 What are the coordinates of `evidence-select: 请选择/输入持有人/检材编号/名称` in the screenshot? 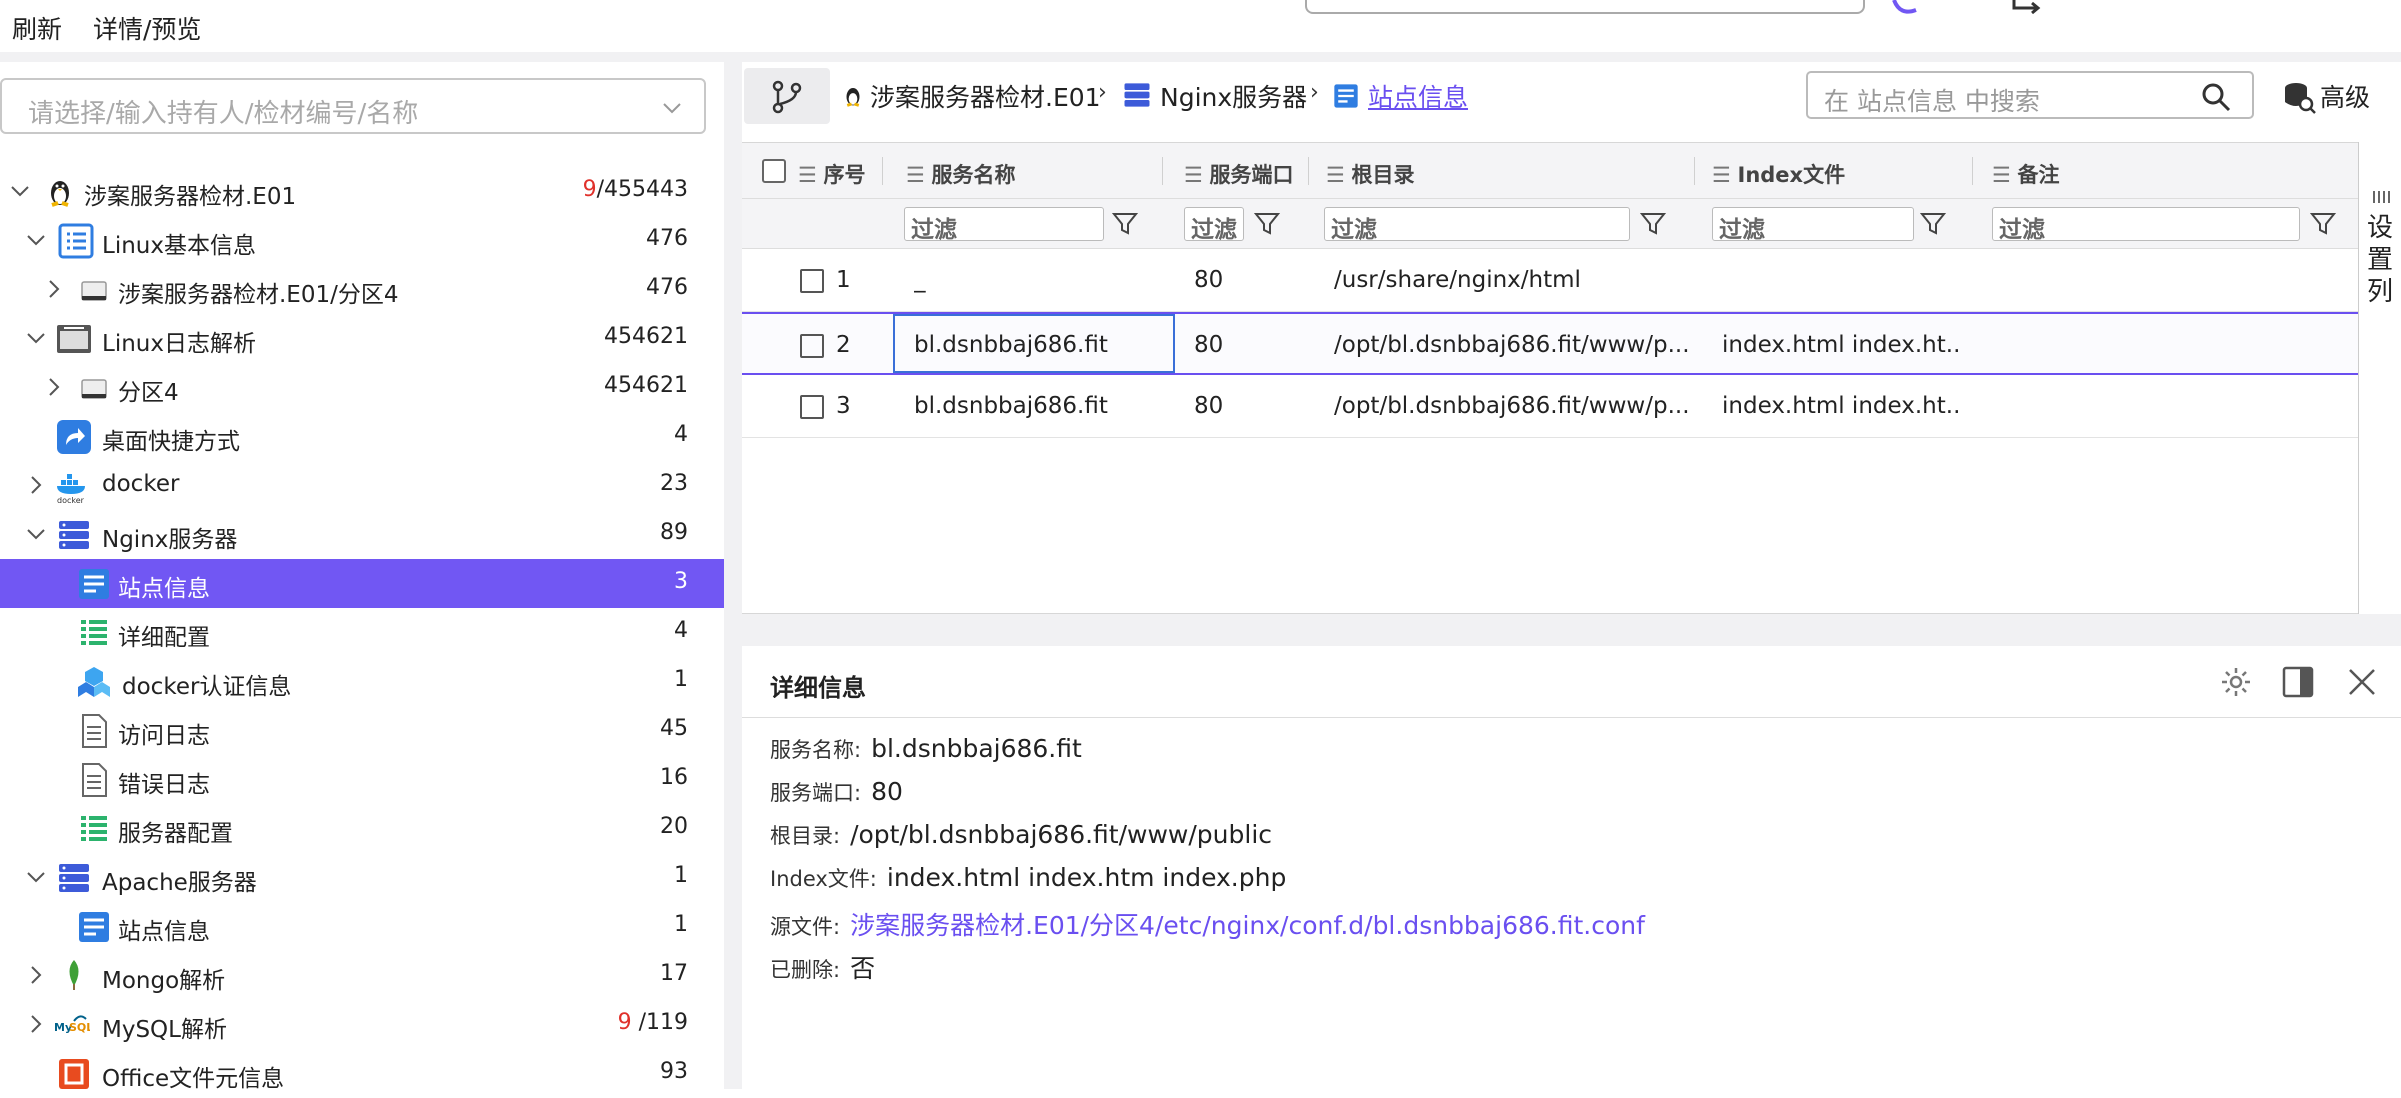 It's located at (353, 106).